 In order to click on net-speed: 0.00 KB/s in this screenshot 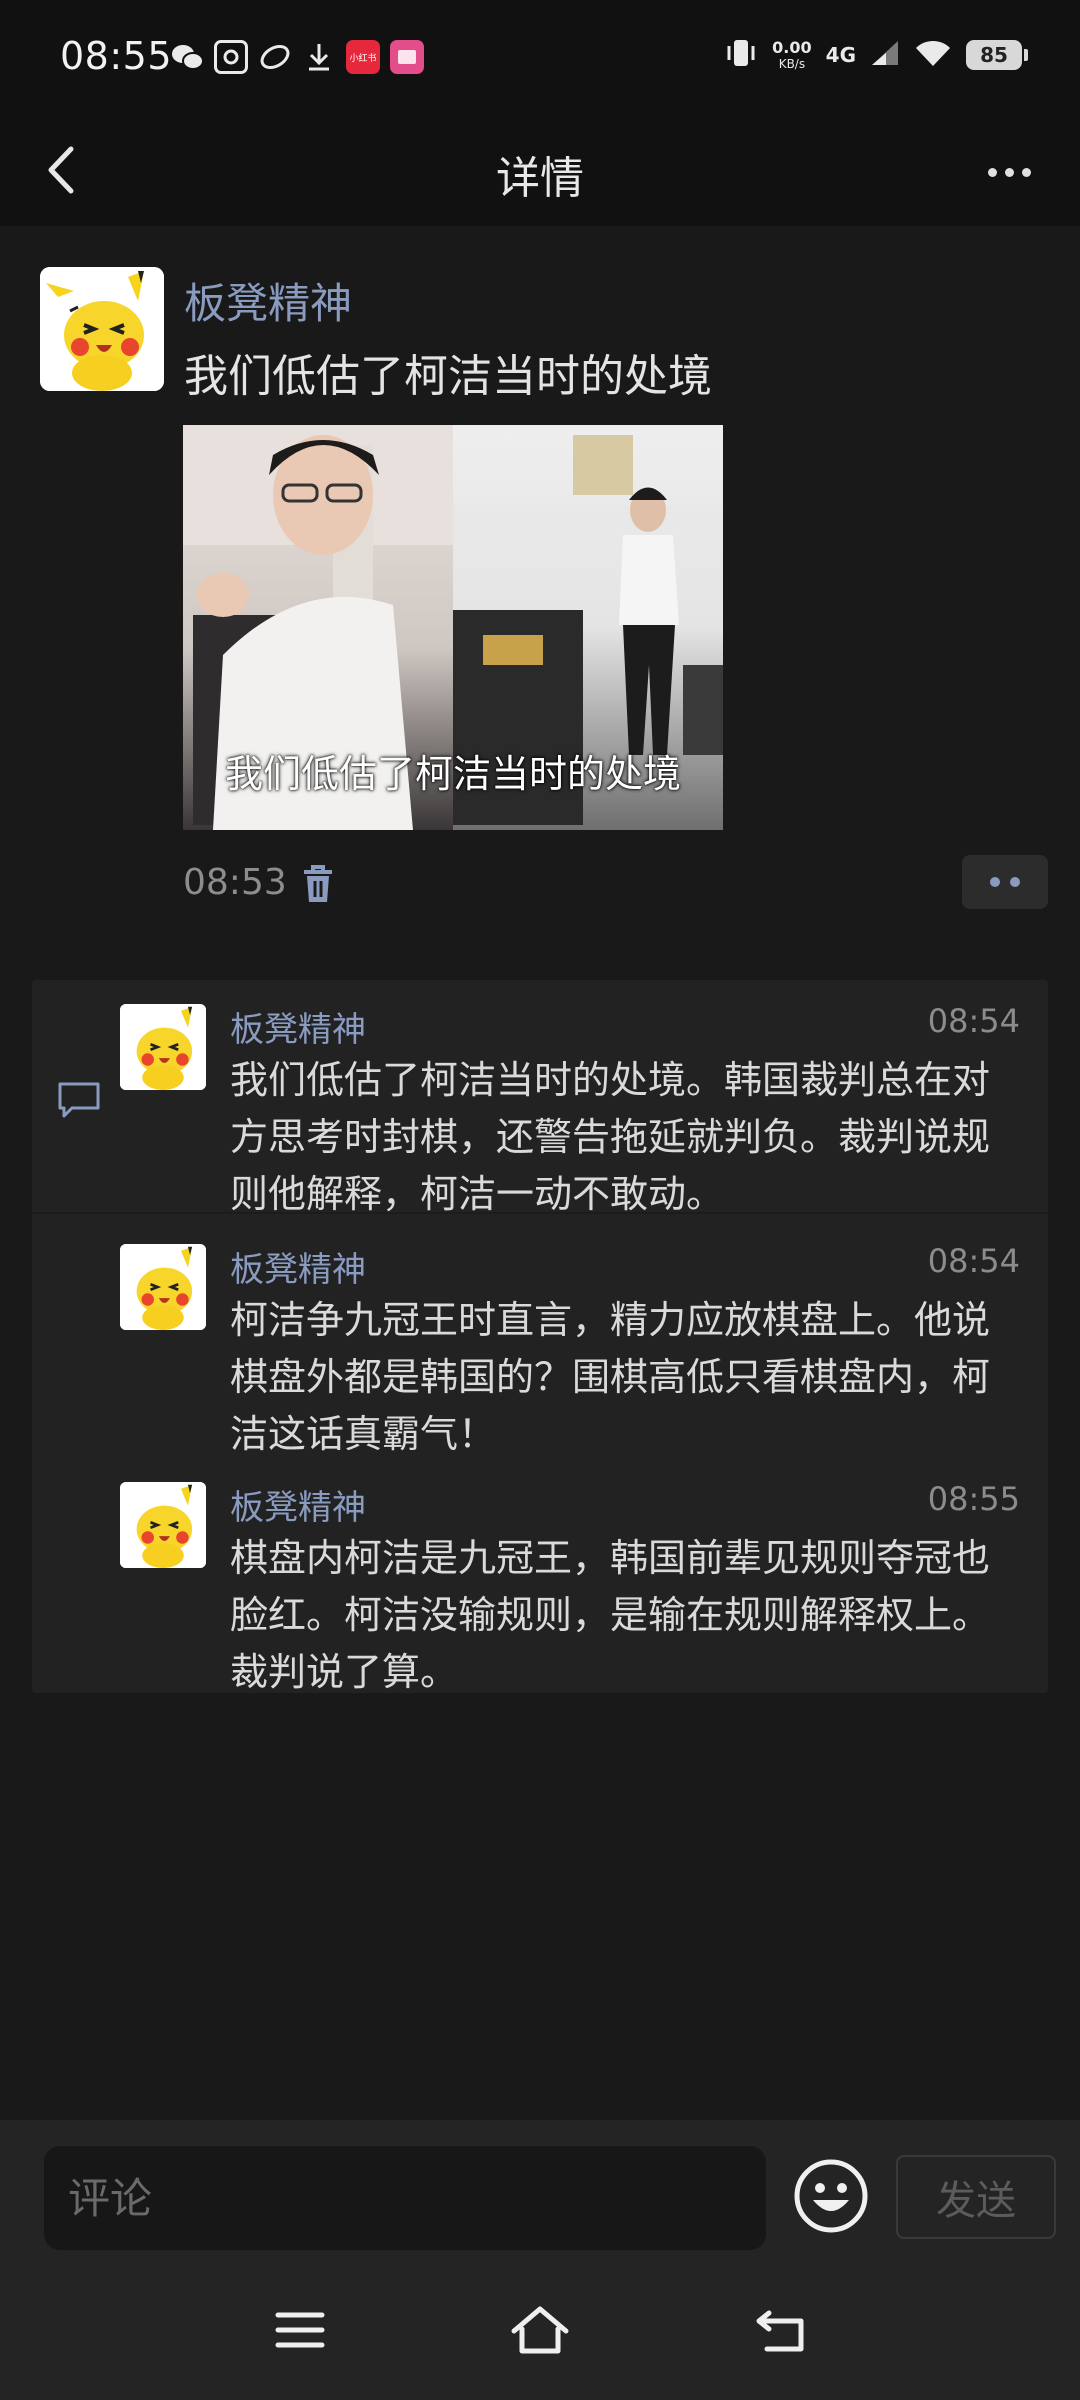, I will do `click(792, 54)`.